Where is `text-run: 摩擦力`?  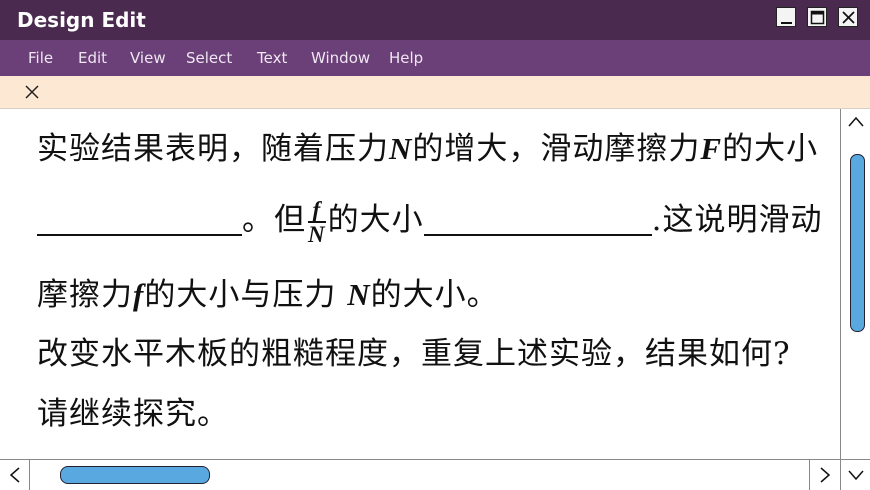 text-run: 摩擦力 is located at coordinates (85, 295).